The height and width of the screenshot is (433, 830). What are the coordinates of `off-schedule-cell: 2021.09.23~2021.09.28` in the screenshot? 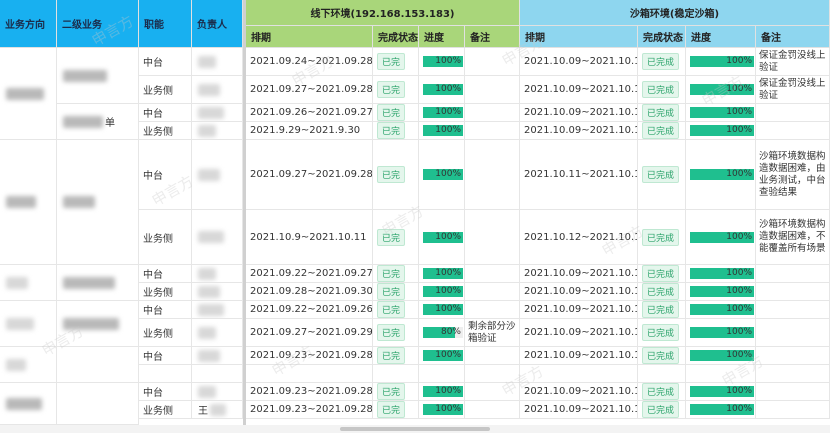 It's located at (309, 355).